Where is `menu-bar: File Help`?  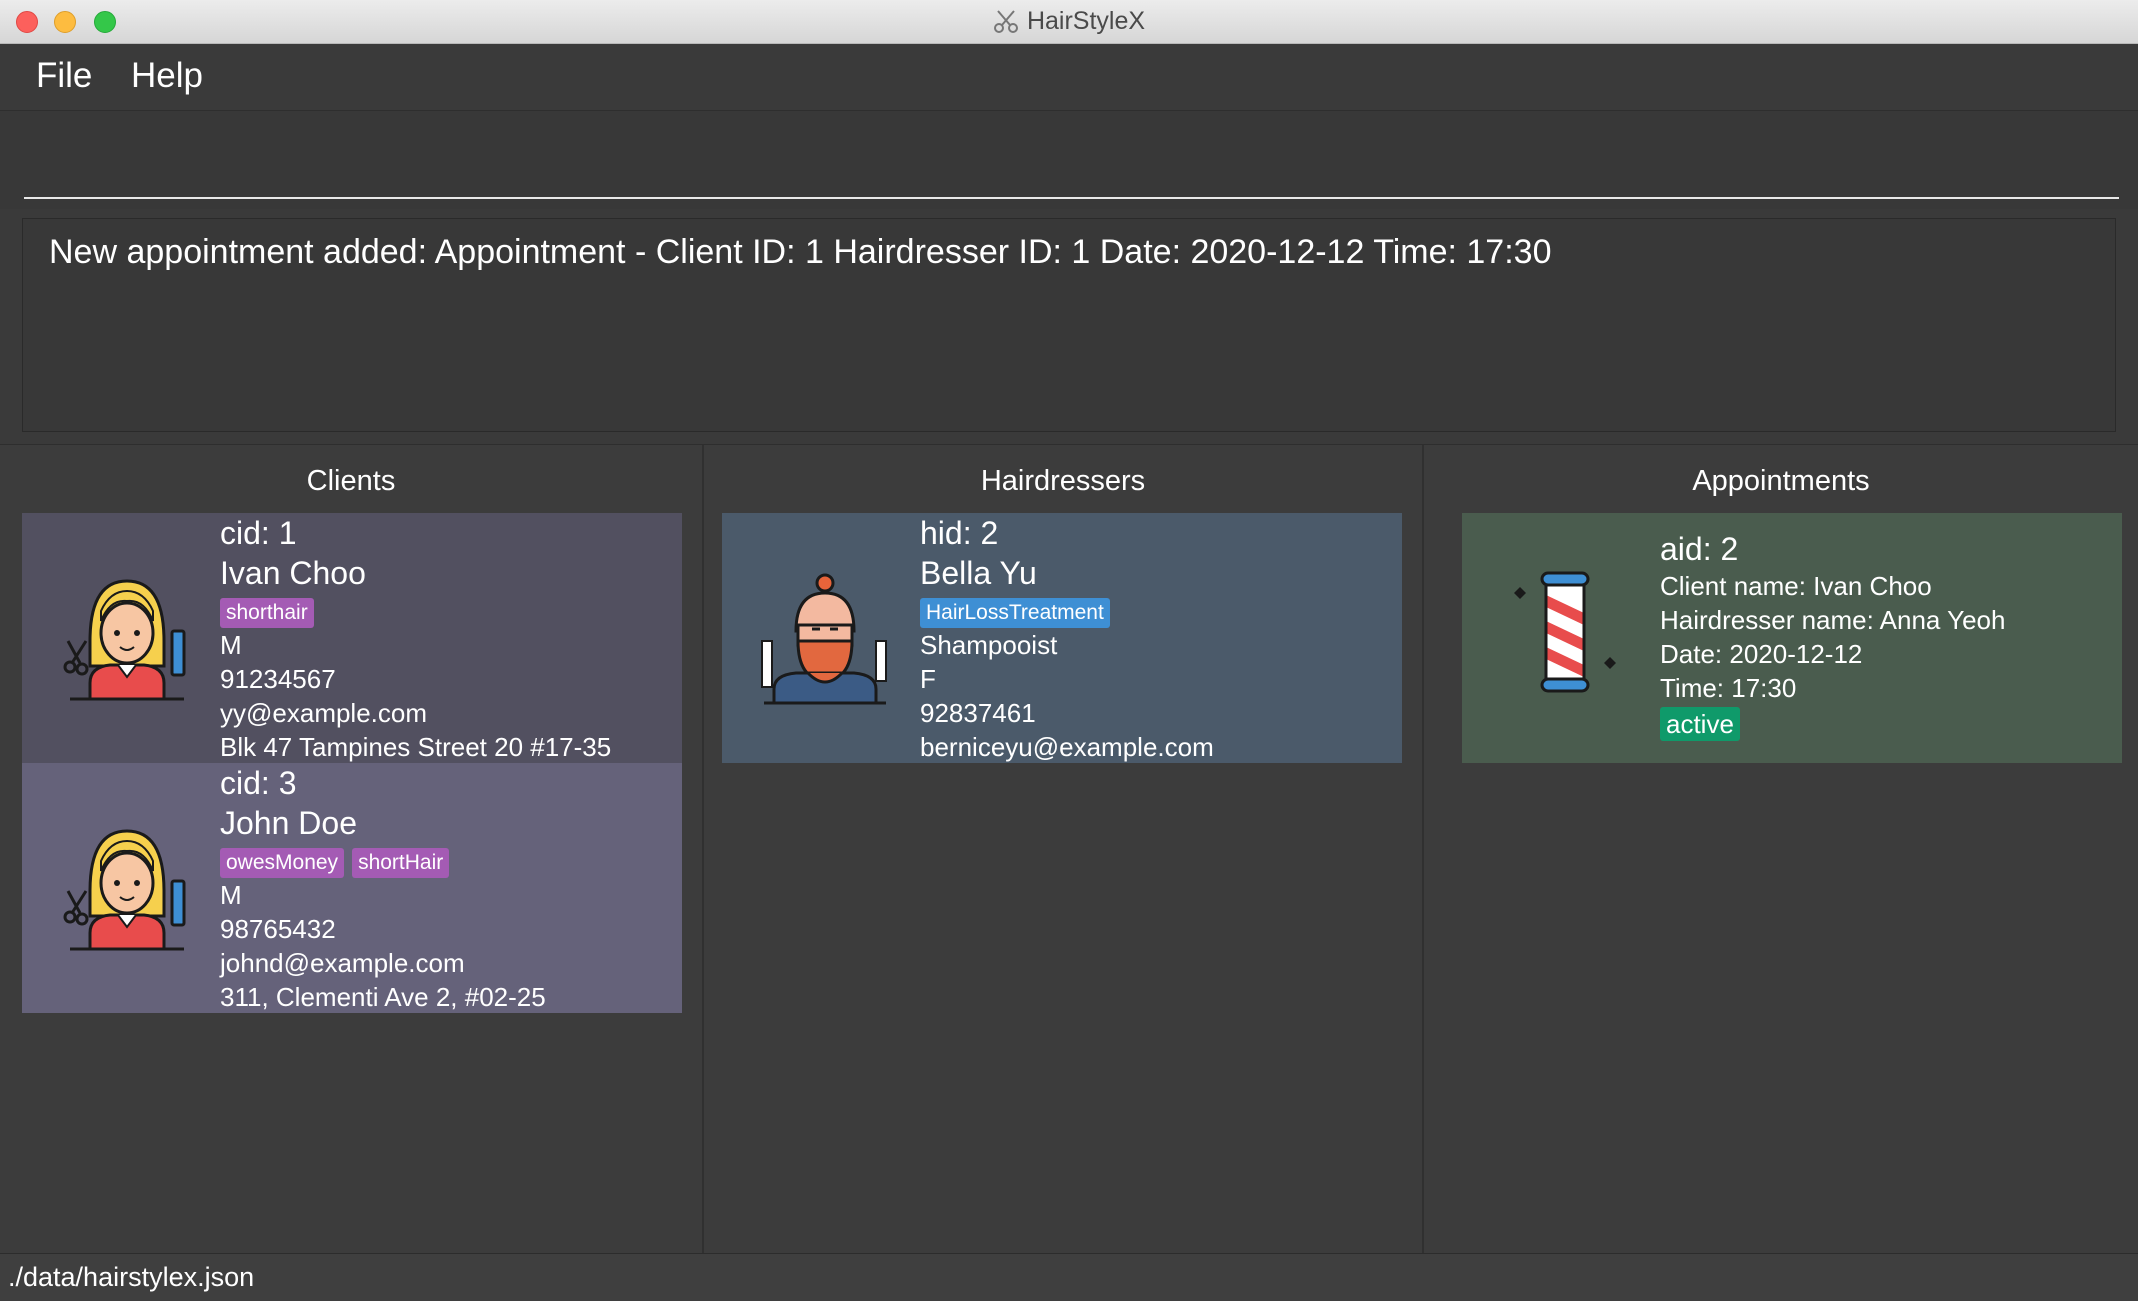 menu-bar: File Help is located at coordinates (1069, 77).